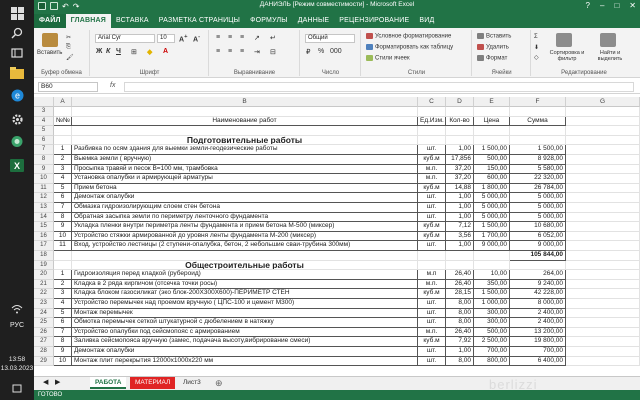 The height and width of the screenshot is (400, 640). Describe the element at coordinates (17, 309) in the screenshot. I see `network-icon` at that location.